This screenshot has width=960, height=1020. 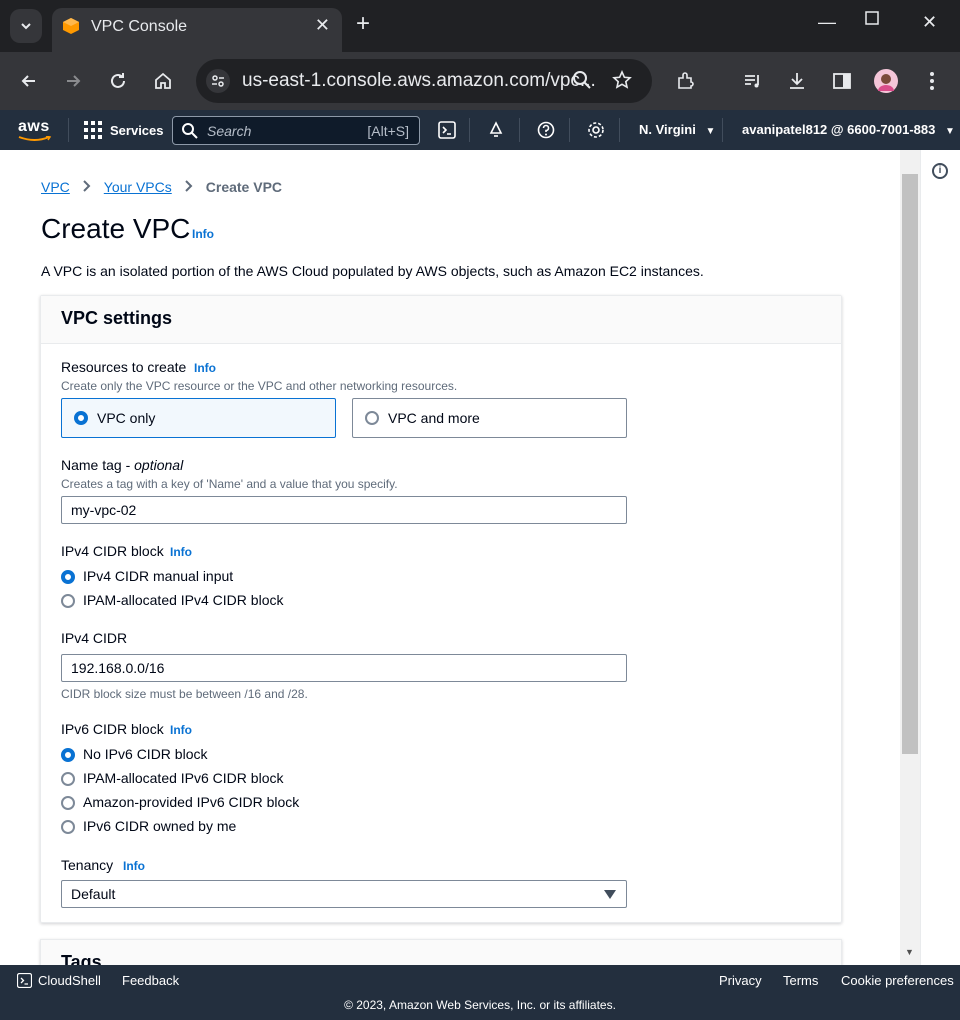 What do you see at coordinates (441, 320) in the screenshot?
I see `panel-header: VPC settings` at bounding box center [441, 320].